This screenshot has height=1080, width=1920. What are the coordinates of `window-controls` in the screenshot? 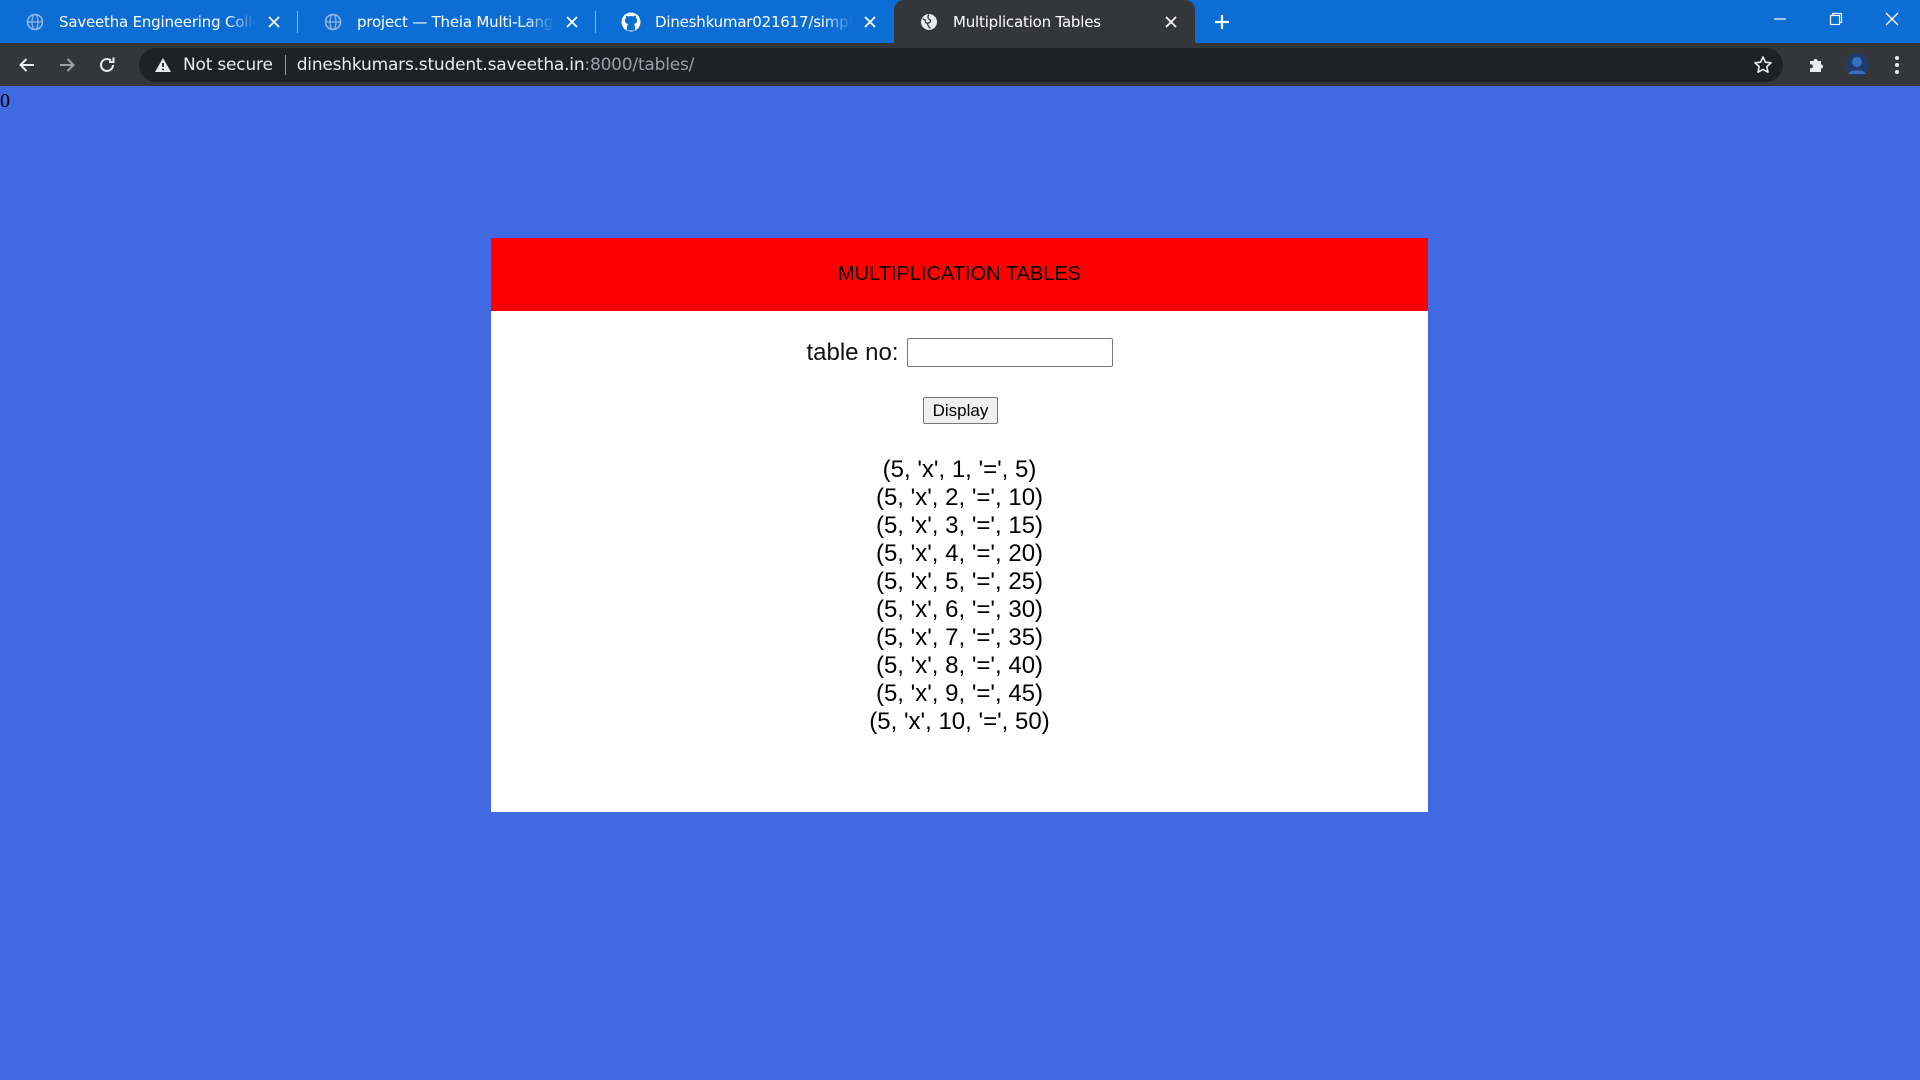 It's located at (1836, 19).